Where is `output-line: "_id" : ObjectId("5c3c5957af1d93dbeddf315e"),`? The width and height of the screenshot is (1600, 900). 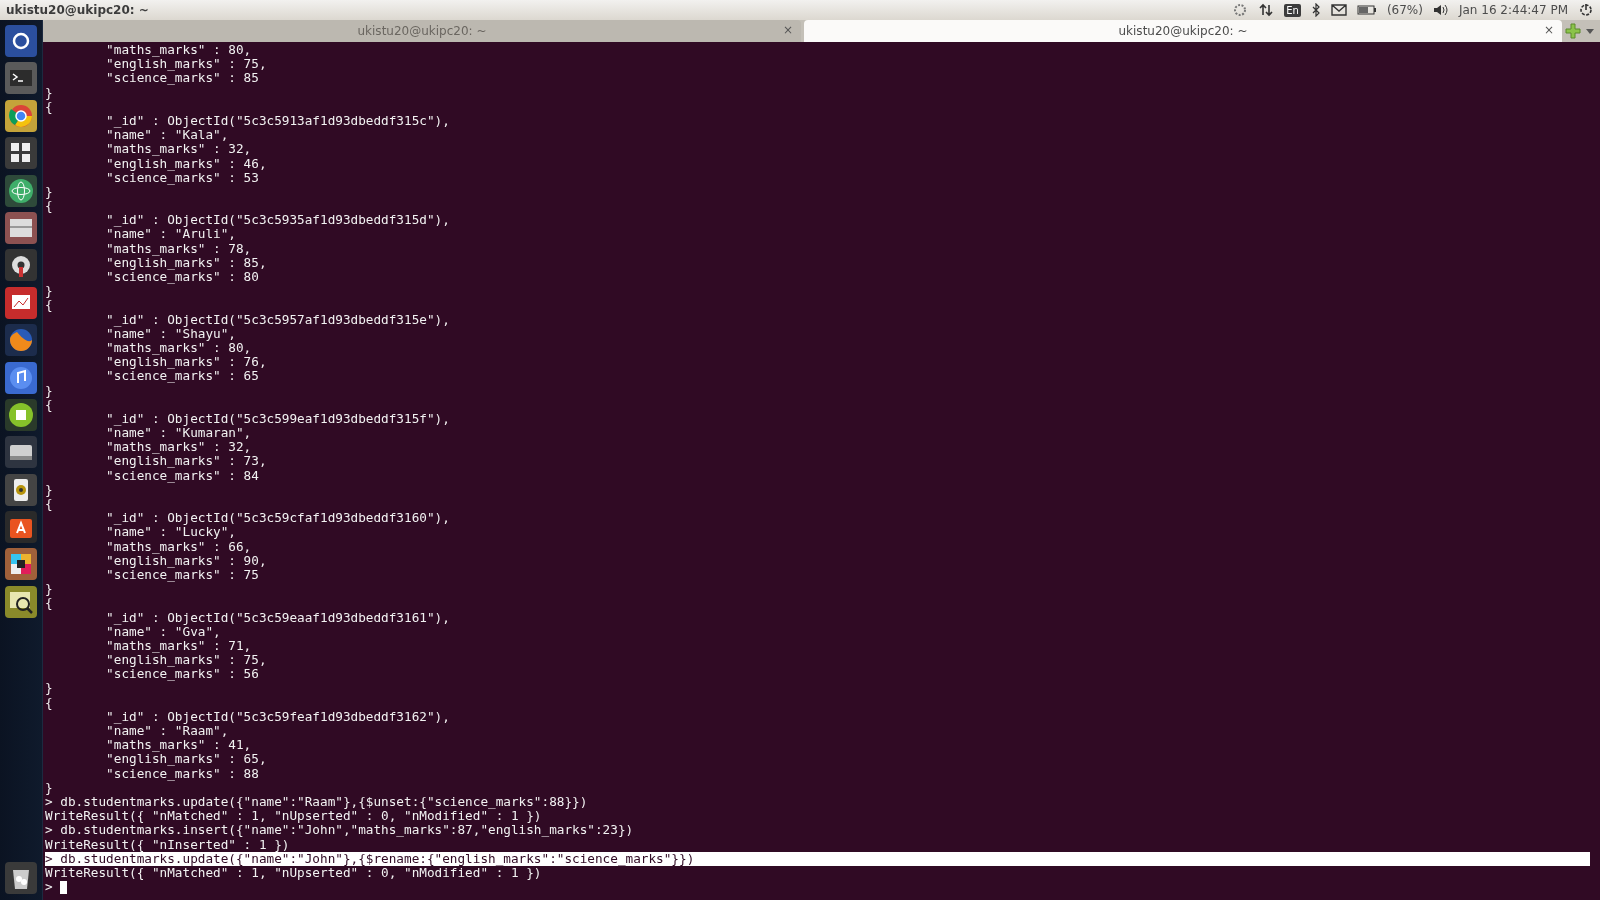
output-line: "_id" : ObjectId("5c3c5957af1d93dbeddf315e"), is located at coordinates (278, 319).